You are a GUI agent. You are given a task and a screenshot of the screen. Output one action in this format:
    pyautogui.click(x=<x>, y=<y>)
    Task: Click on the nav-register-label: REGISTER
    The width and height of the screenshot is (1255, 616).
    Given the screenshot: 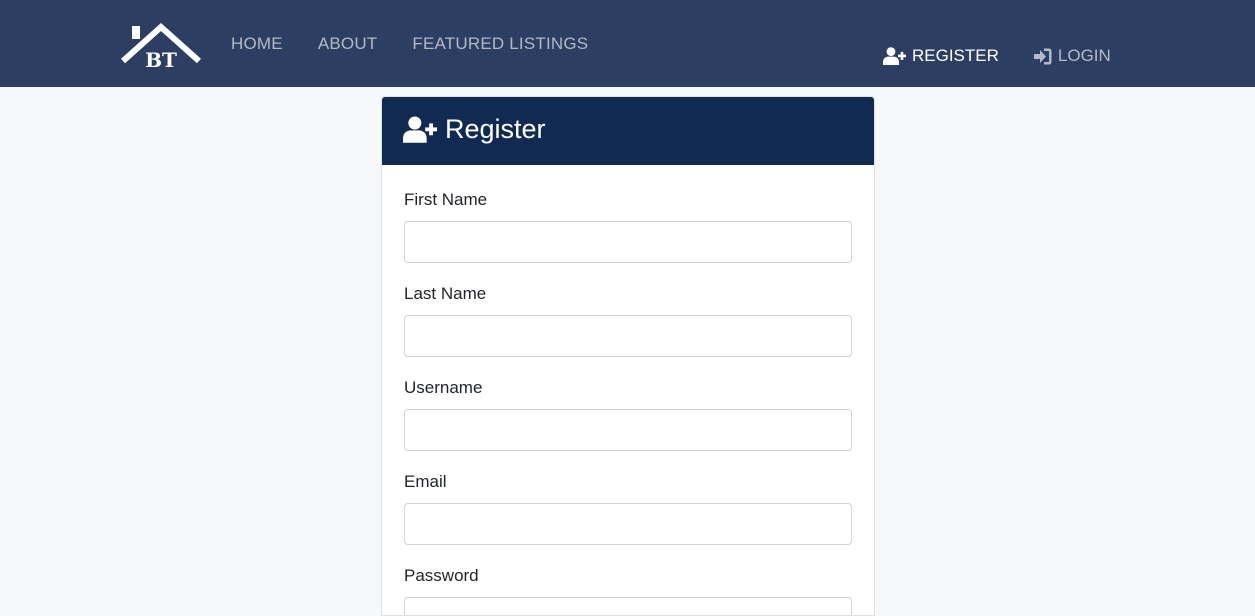 What is the action you would take?
    pyautogui.click(x=955, y=55)
    